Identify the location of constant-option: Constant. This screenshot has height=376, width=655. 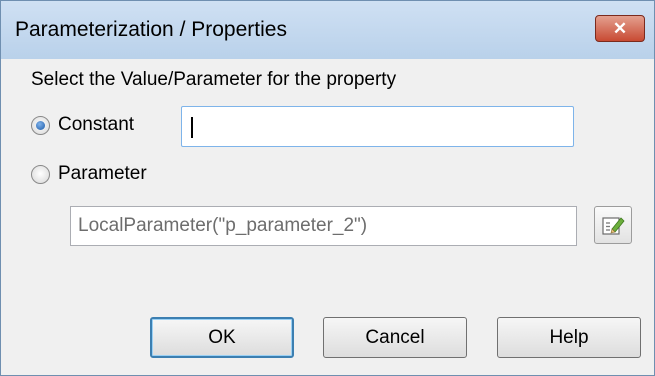
(82, 125).